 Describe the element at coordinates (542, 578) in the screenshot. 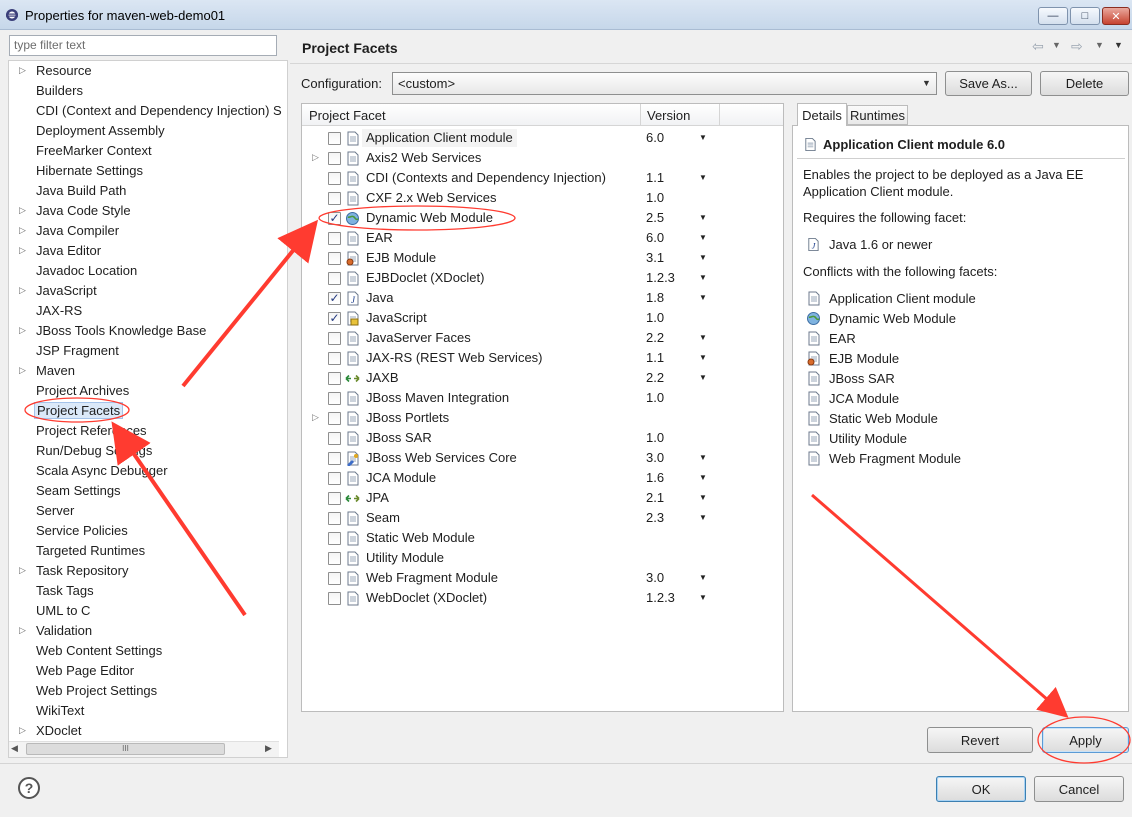

I see `facet-row: Web Fragment Module 3.0 ▼` at that location.